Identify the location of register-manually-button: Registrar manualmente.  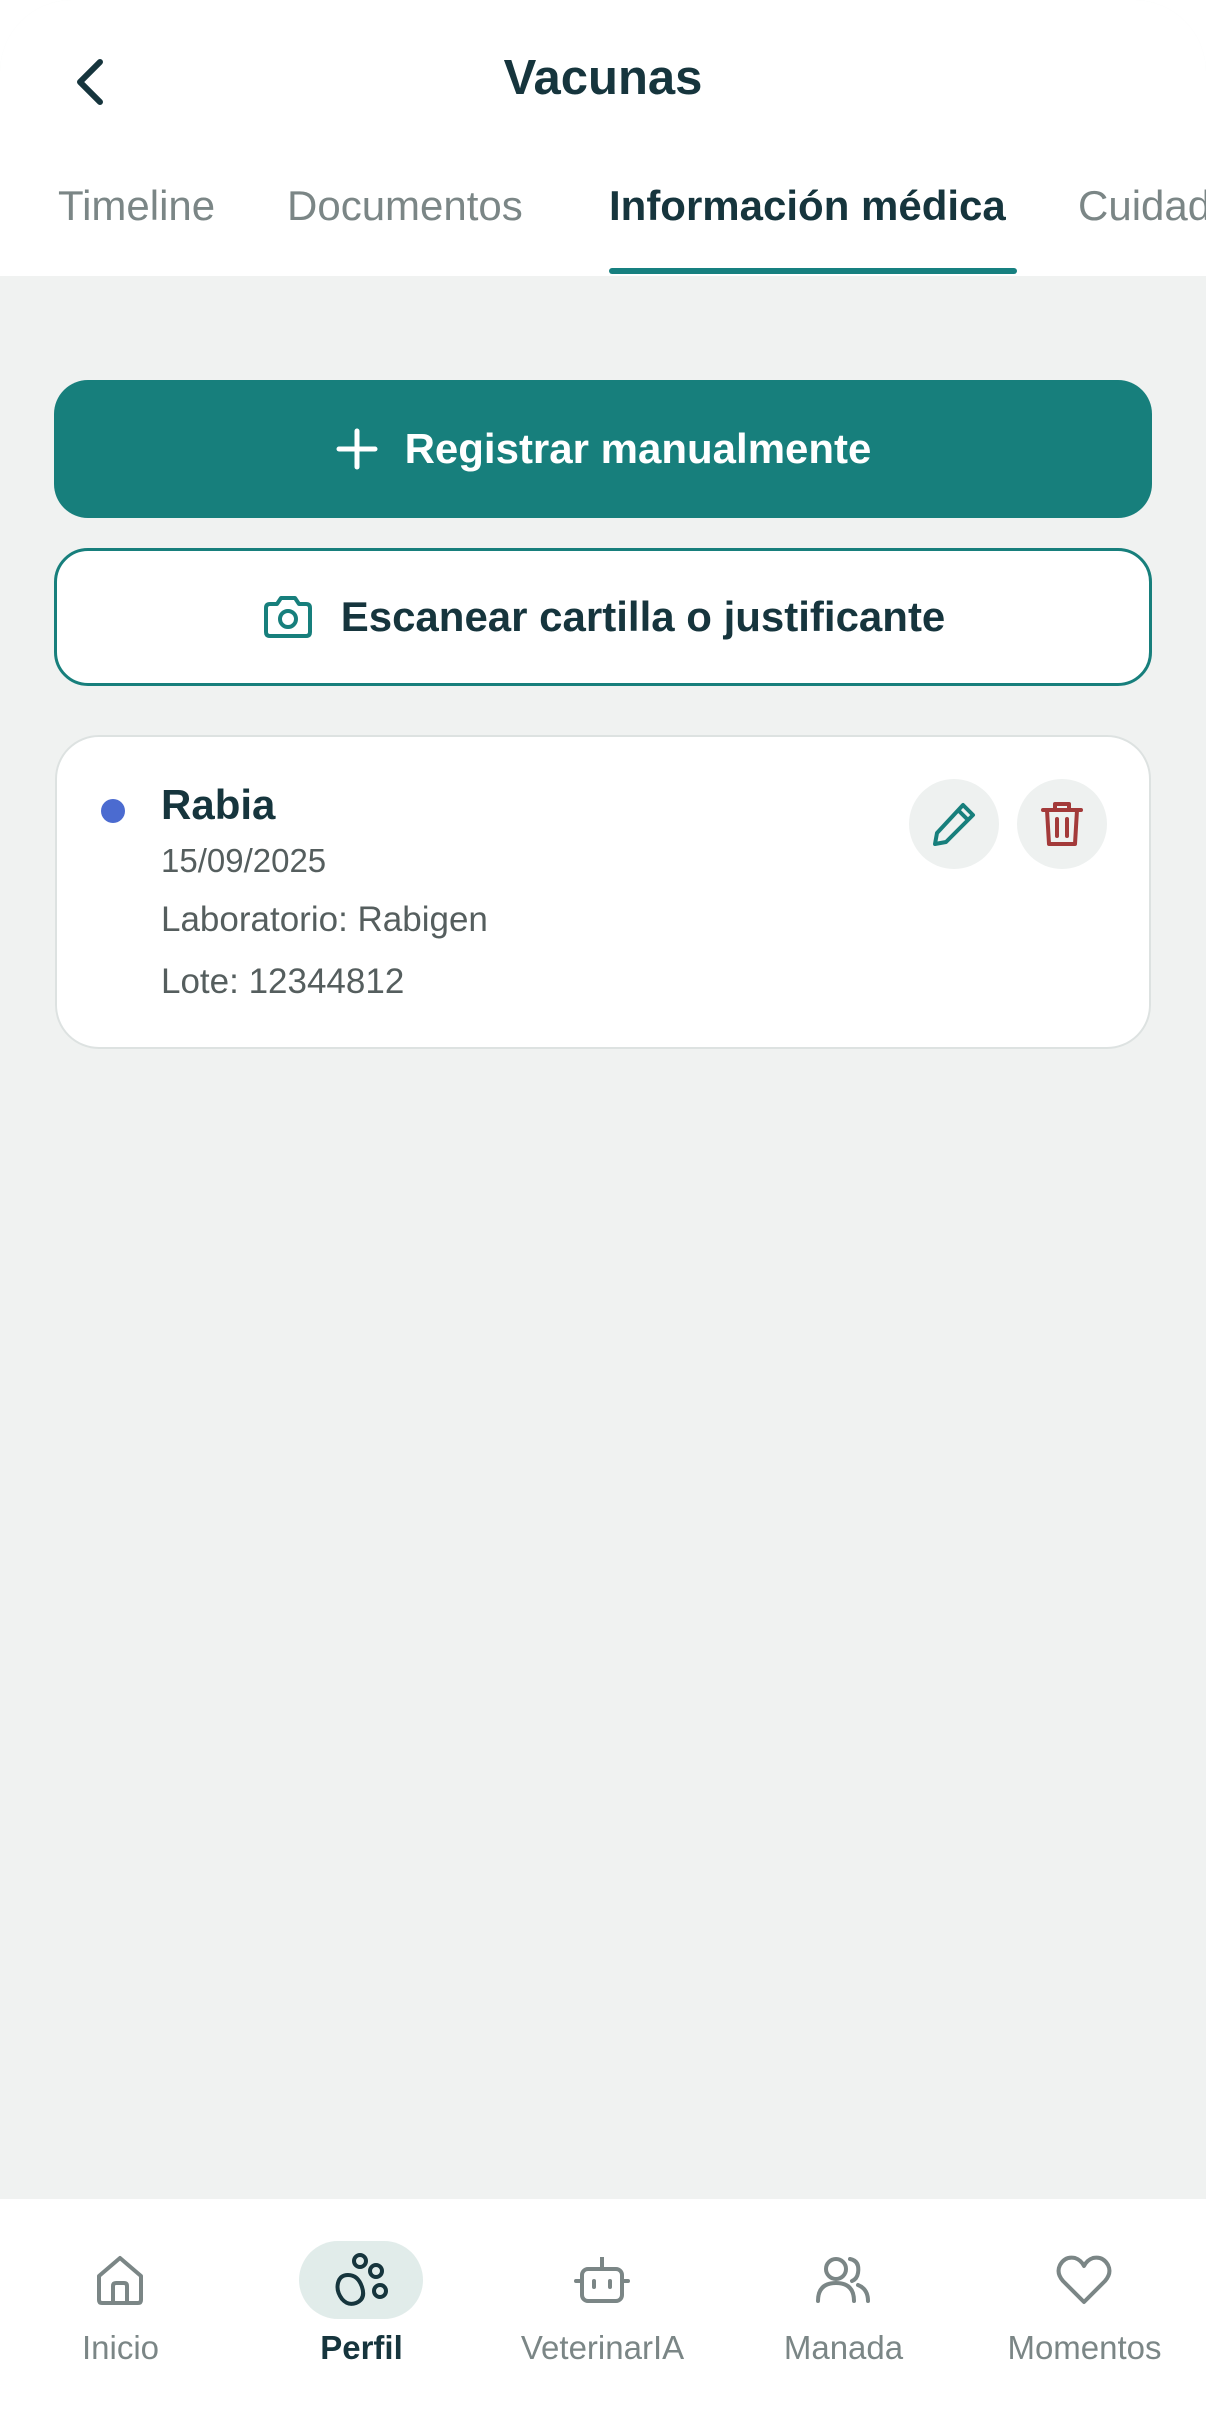
(603, 449).